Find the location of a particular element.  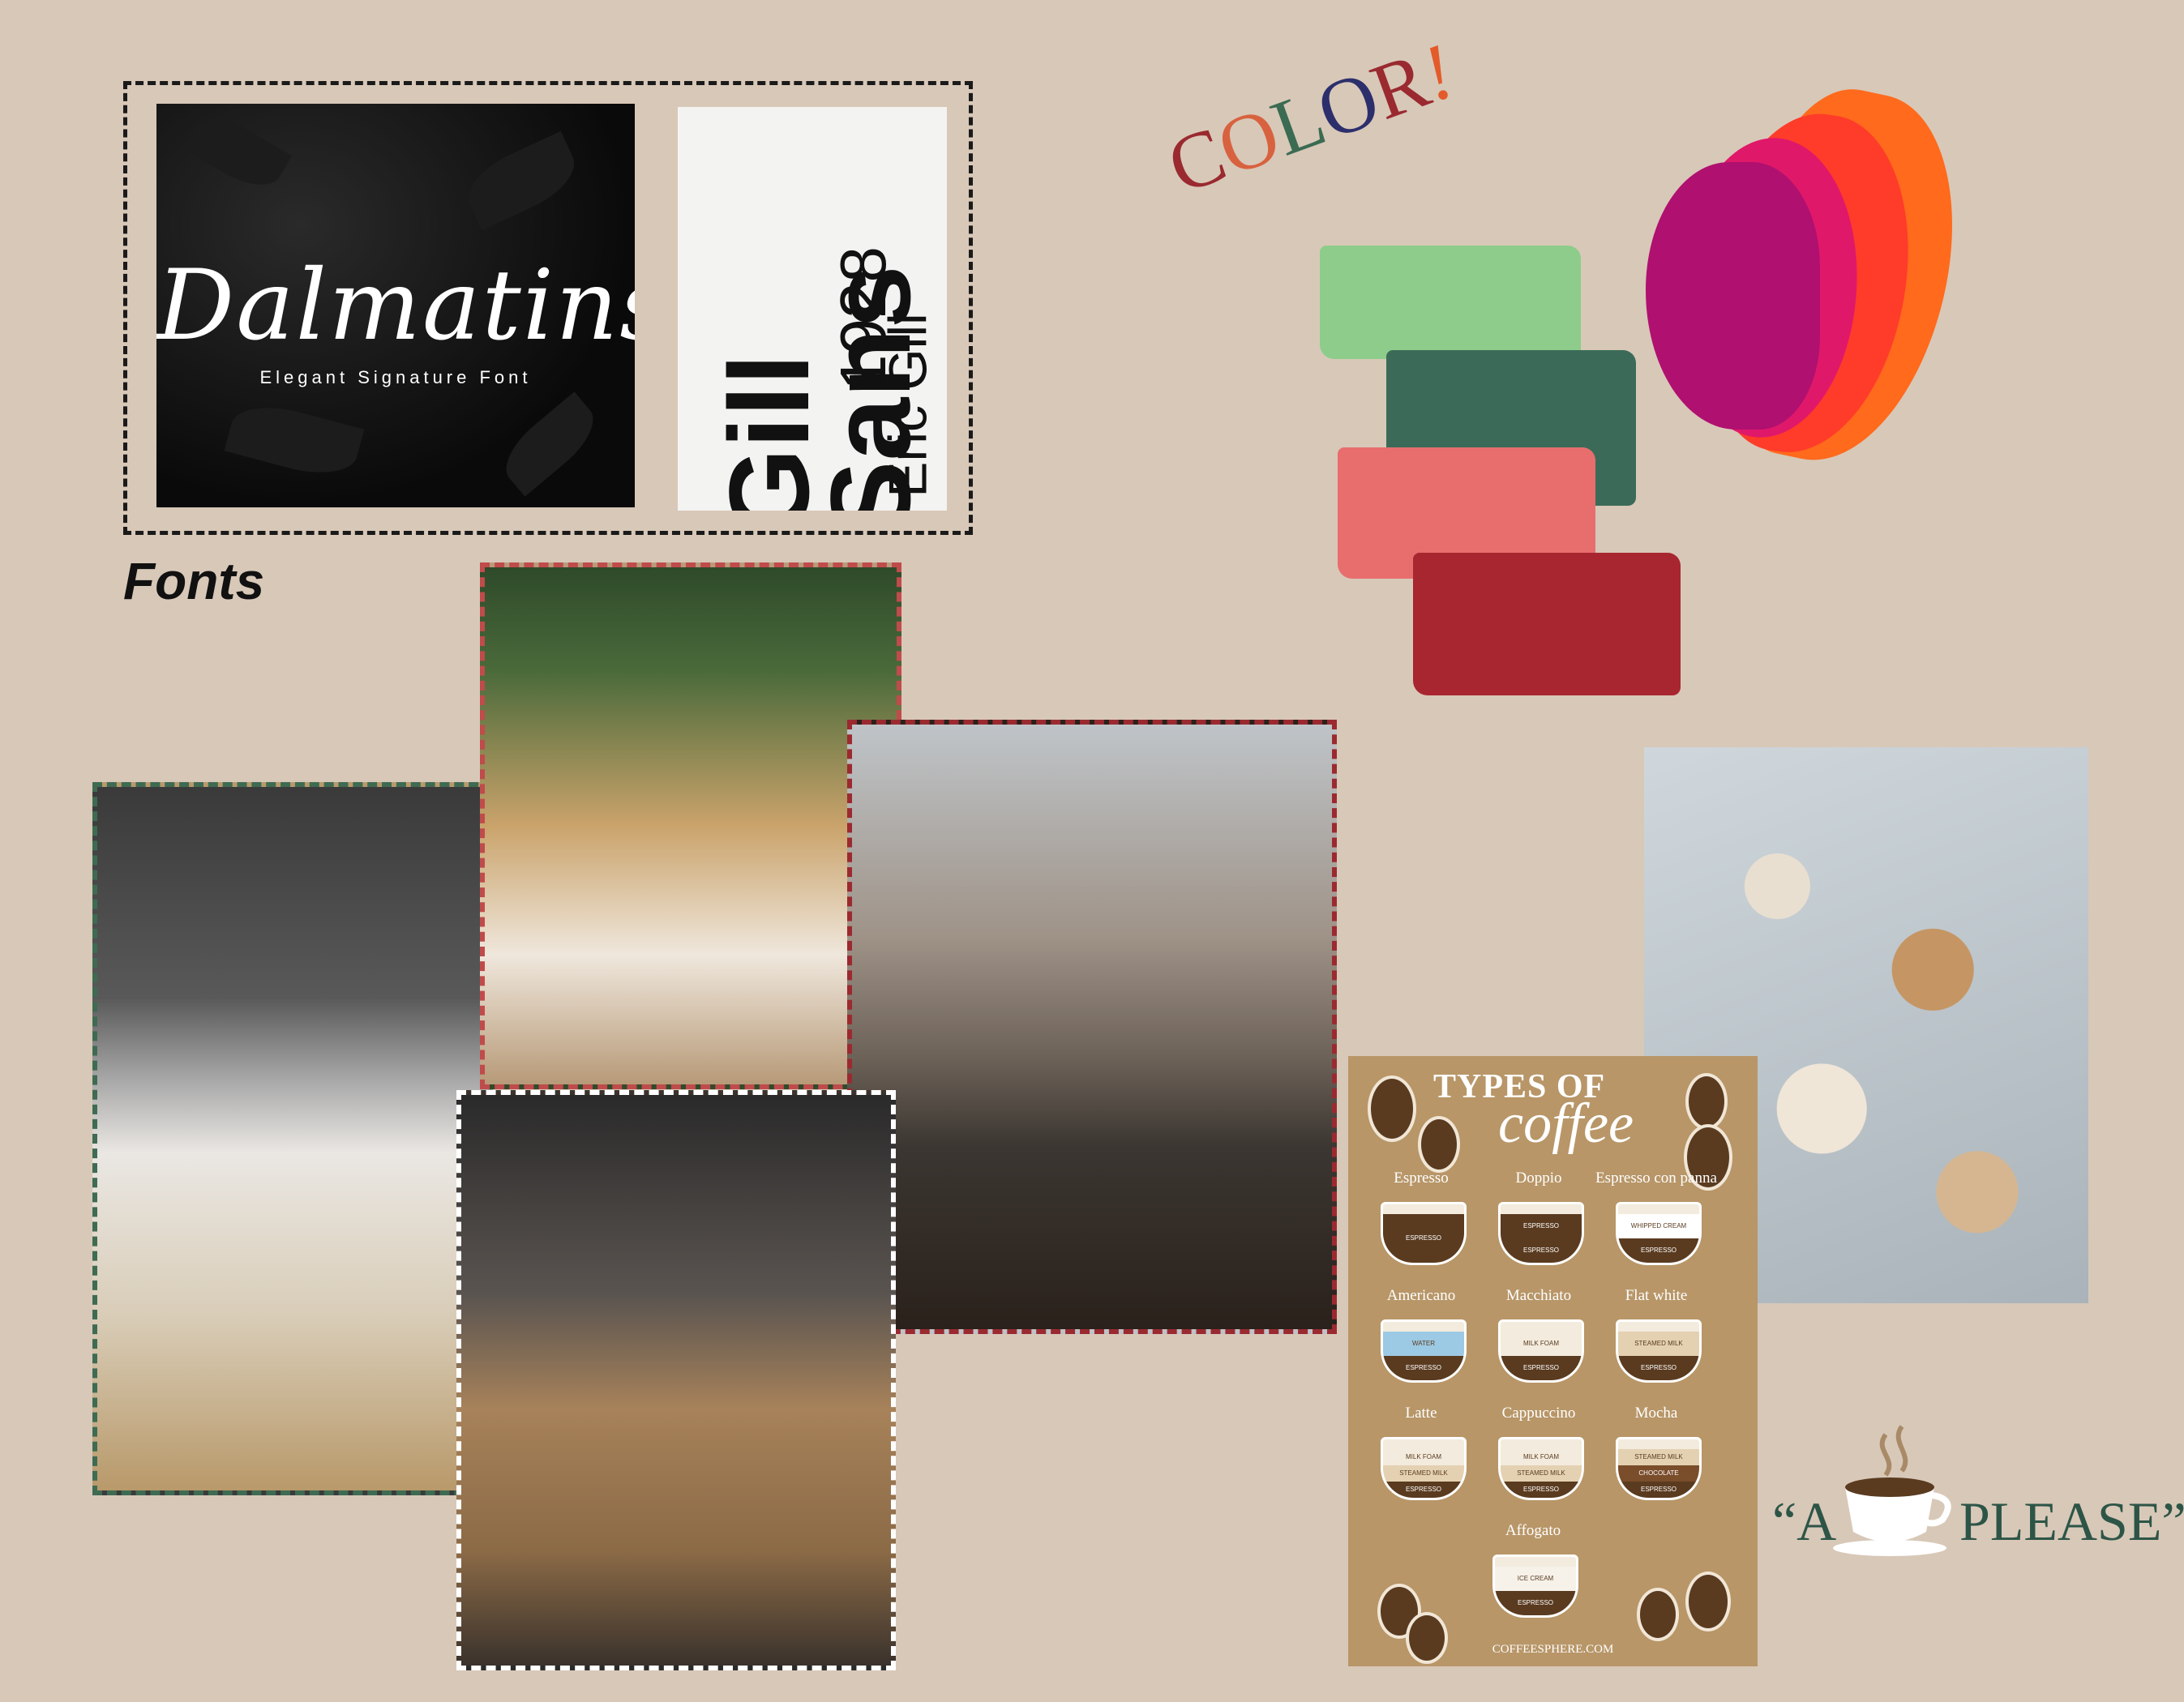

poster-coffee-name: Cappuccino is located at coordinates (1538, 1413).